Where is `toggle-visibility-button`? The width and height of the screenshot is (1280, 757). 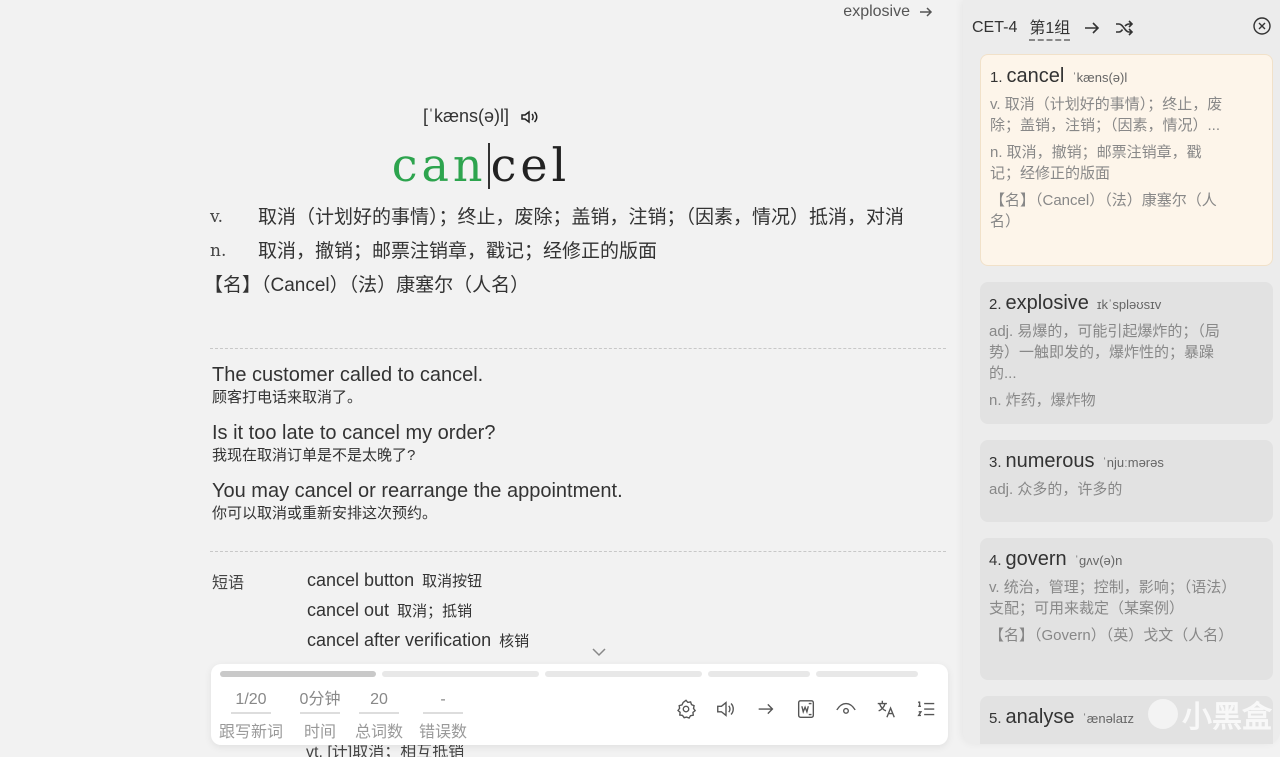
toggle-visibility-button is located at coordinates (846, 709).